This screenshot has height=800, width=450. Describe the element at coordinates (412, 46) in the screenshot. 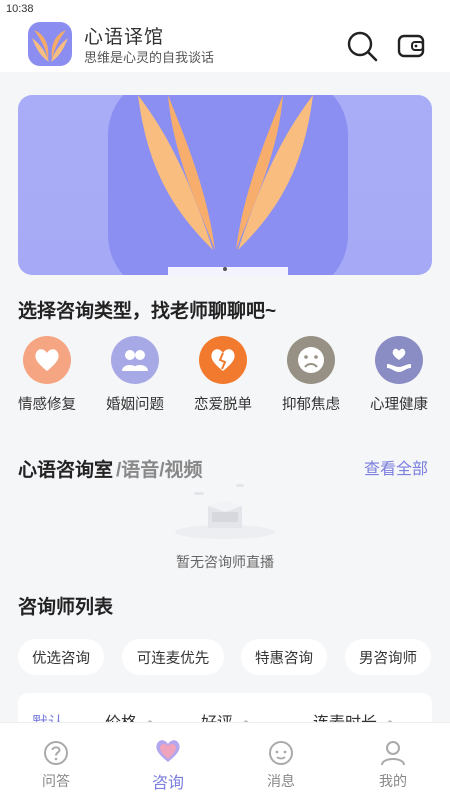

I see `wallet-icon` at that location.